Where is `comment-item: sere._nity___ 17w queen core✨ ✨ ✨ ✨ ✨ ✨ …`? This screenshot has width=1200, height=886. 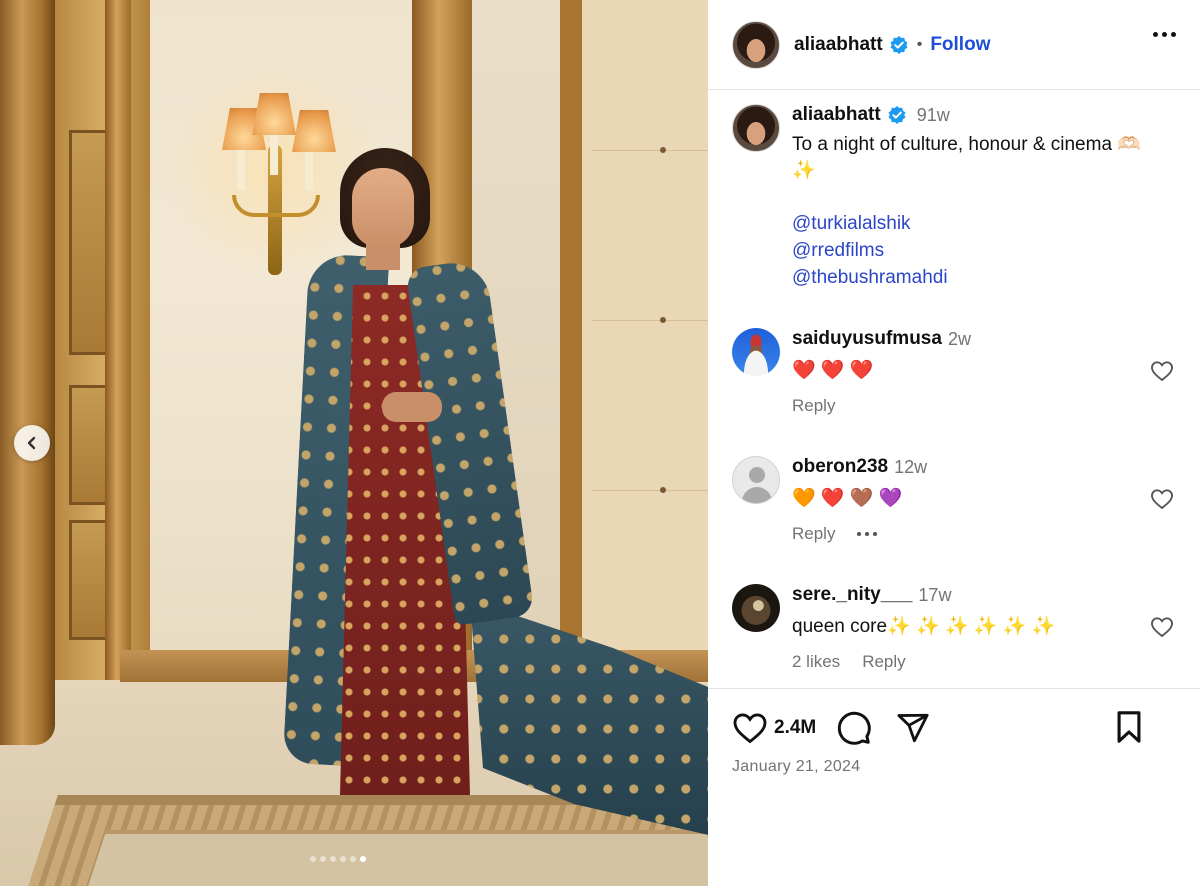
comment-item: sere._nity___ 17w queen core✨ ✨ ✨ ✨ ✨ ✨ … is located at coordinates (957, 628).